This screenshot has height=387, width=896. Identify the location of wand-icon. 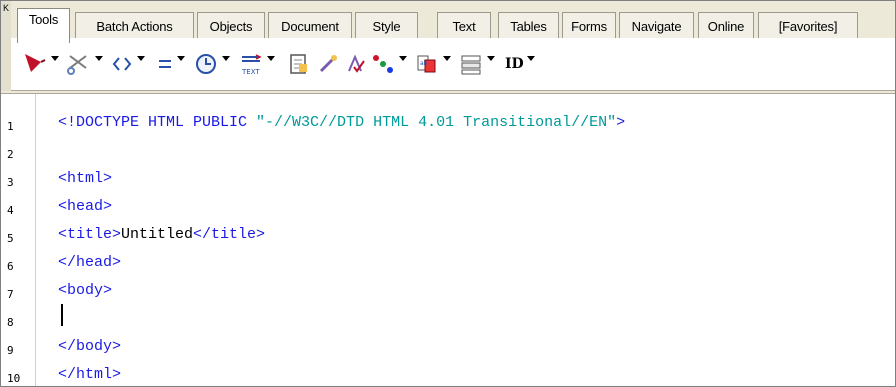
(328, 64).